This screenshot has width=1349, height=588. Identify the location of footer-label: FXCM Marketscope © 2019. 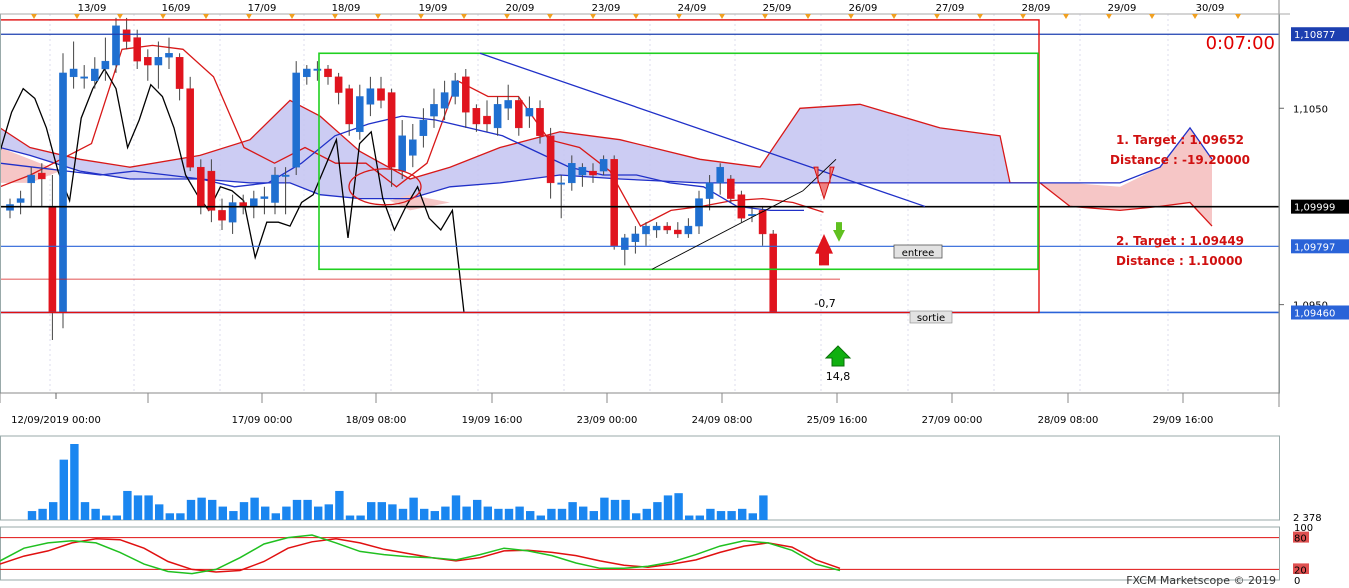
(1201, 580).